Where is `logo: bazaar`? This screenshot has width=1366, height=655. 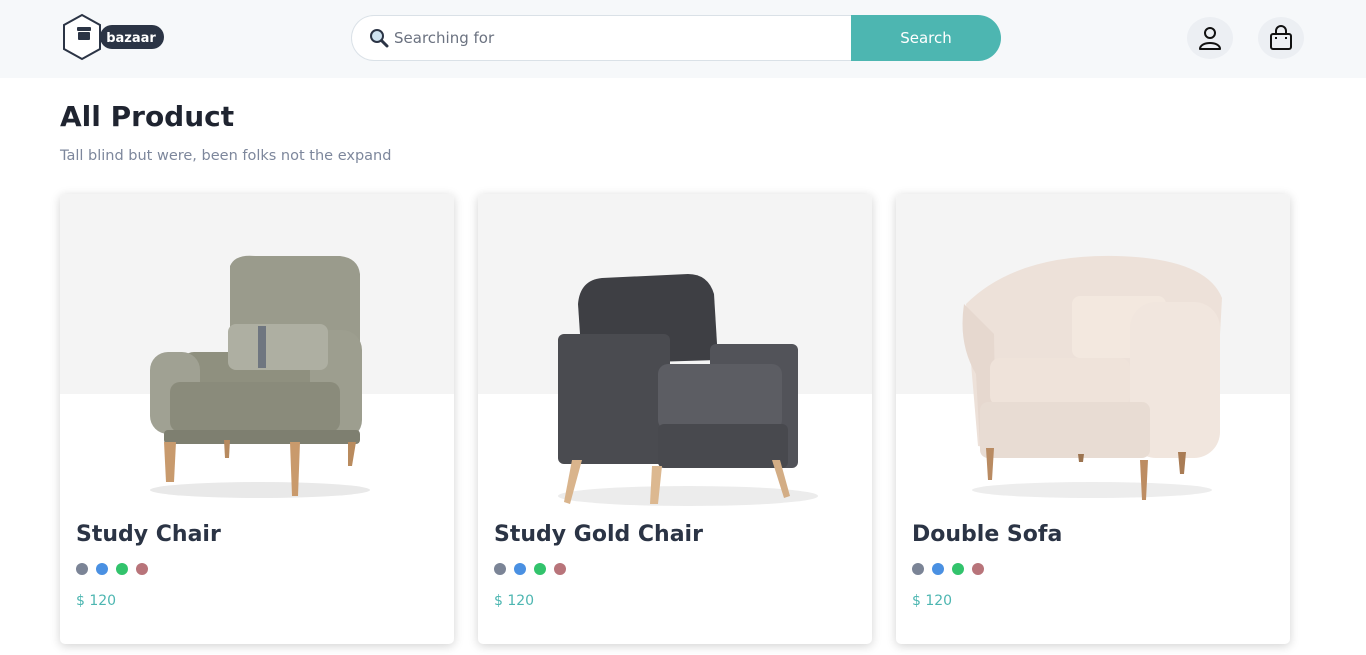
logo: bazaar is located at coordinates (115, 38).